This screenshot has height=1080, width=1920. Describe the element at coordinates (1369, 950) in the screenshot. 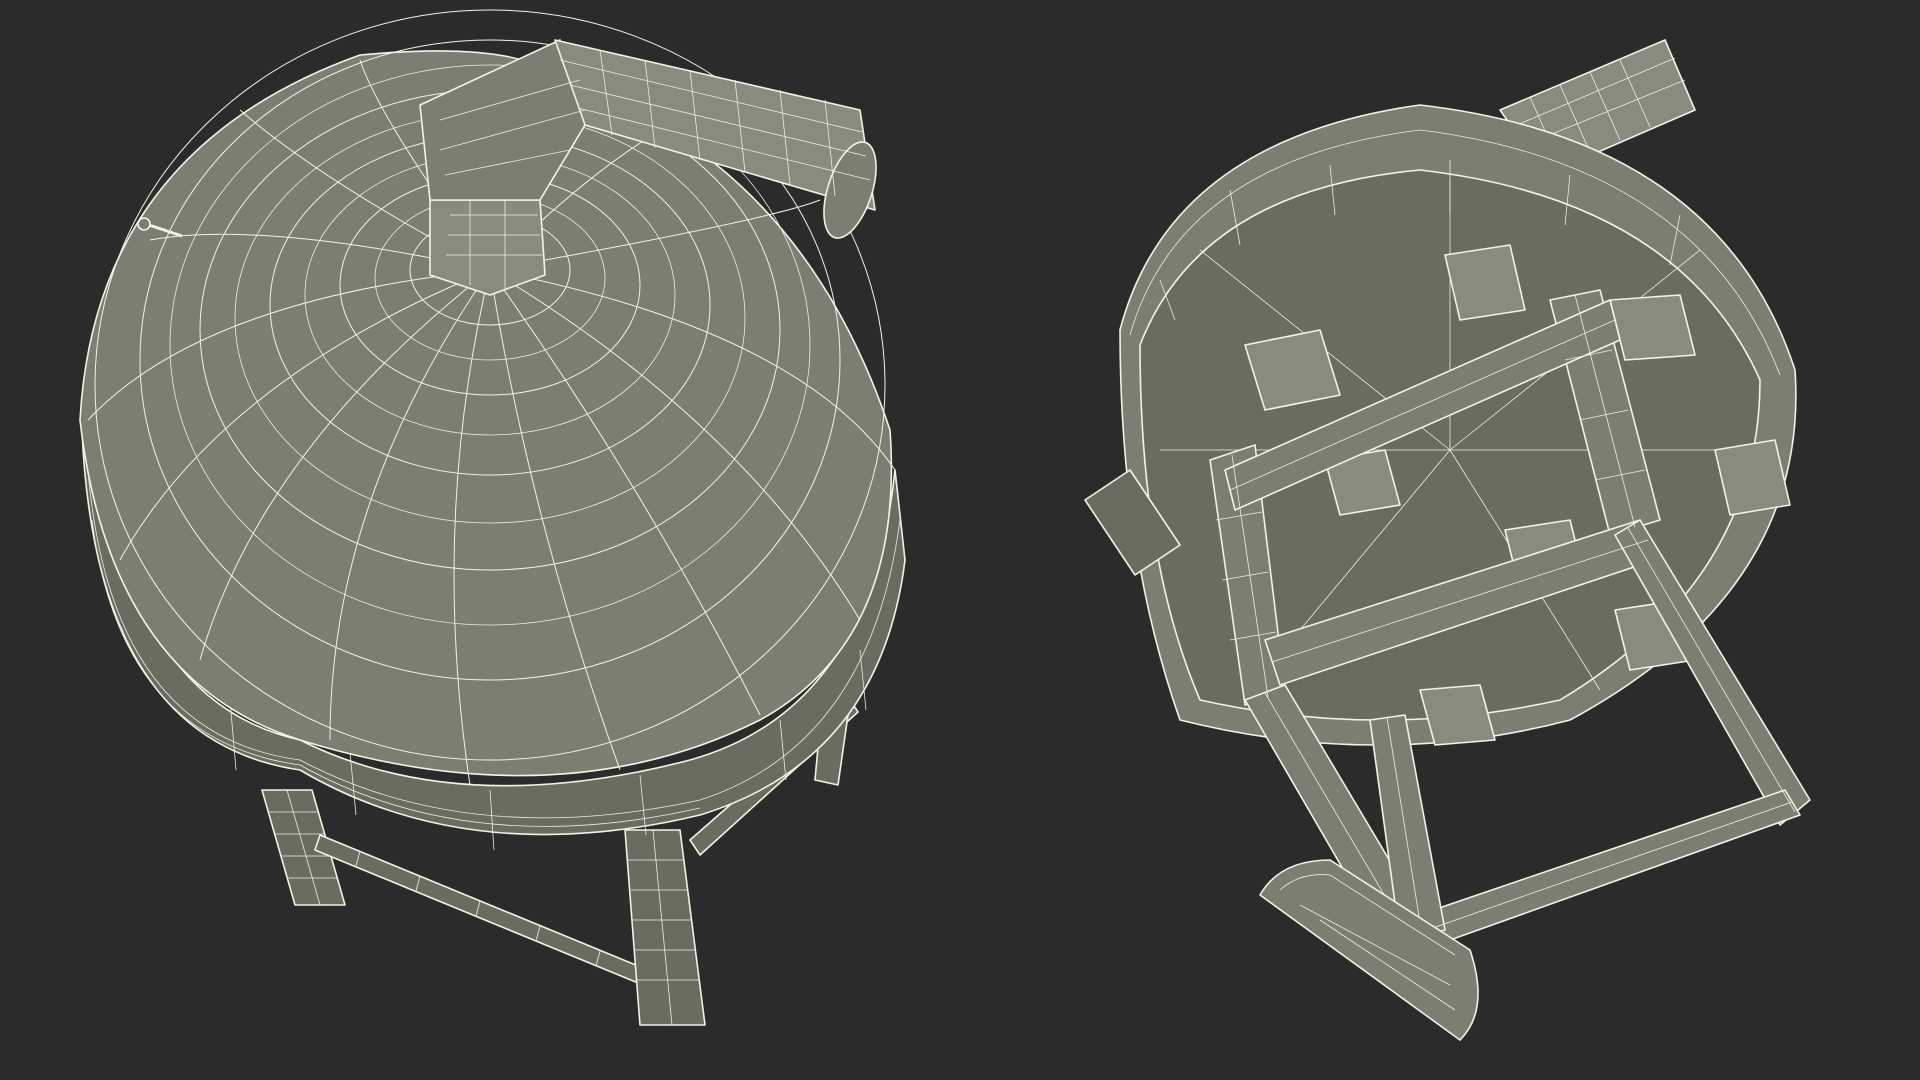

I see `base-fin` at that location.